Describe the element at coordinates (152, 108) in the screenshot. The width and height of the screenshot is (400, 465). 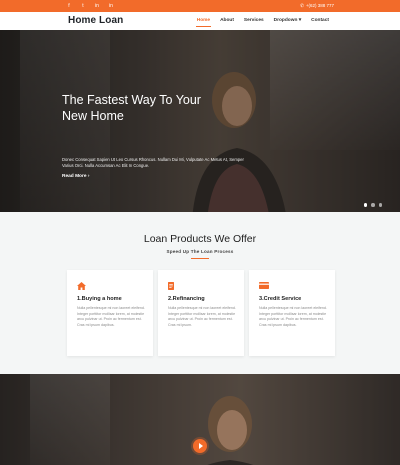
I see `hero-title: The Fastest Way To Your New Home` at that location.